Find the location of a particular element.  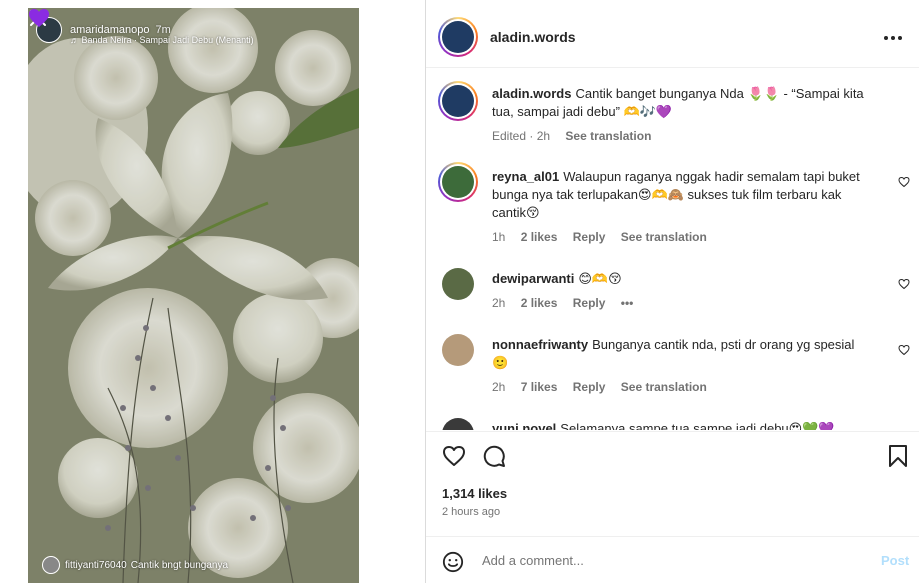

post-header: aladin.words is located at coordinates (672, 38).